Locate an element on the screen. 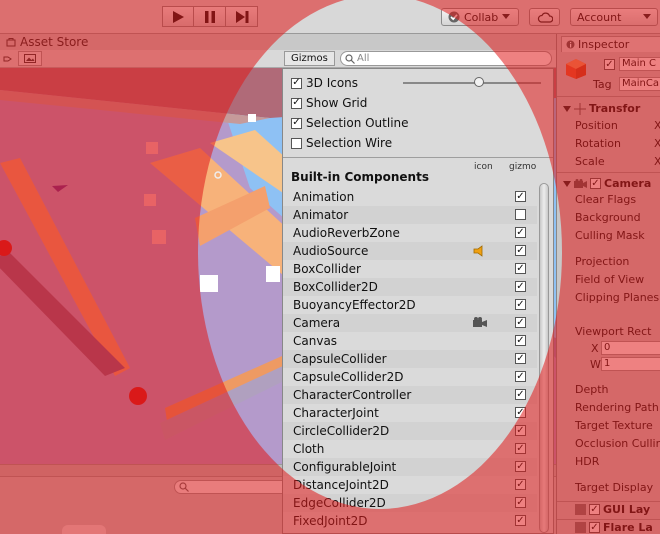  option-label: Selection Wire is located at coordinates (349, 143).